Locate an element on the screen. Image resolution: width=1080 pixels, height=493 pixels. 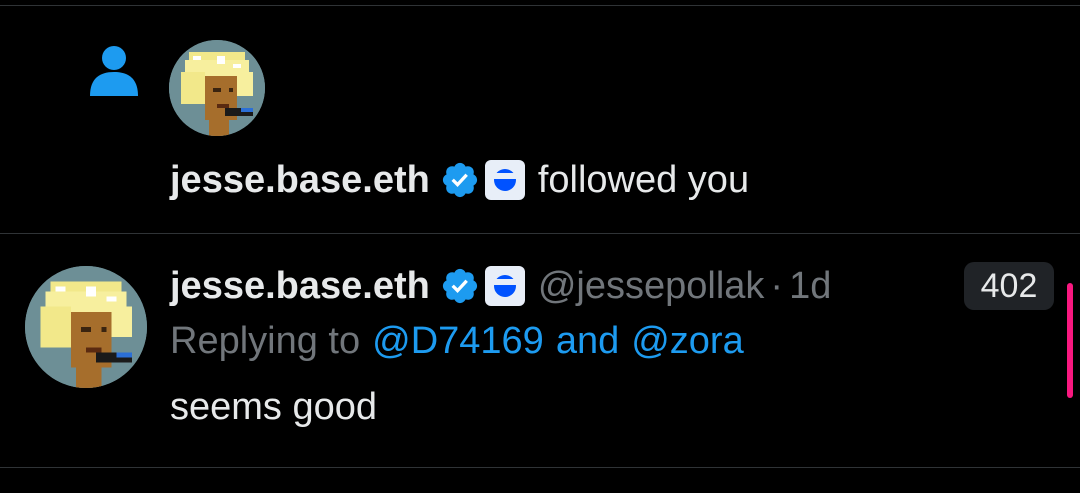
tweet-author-name: jesse.base.eth is located at coordinates (300, 286).